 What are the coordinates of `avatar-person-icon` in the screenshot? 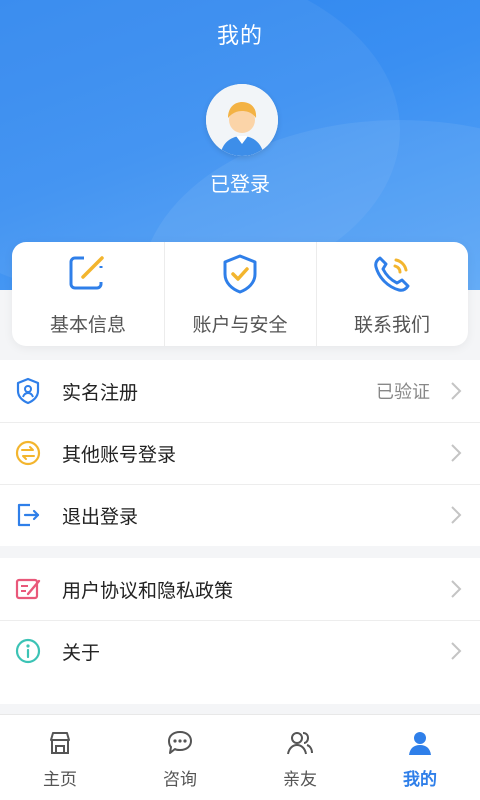 It's located at (242, 120).